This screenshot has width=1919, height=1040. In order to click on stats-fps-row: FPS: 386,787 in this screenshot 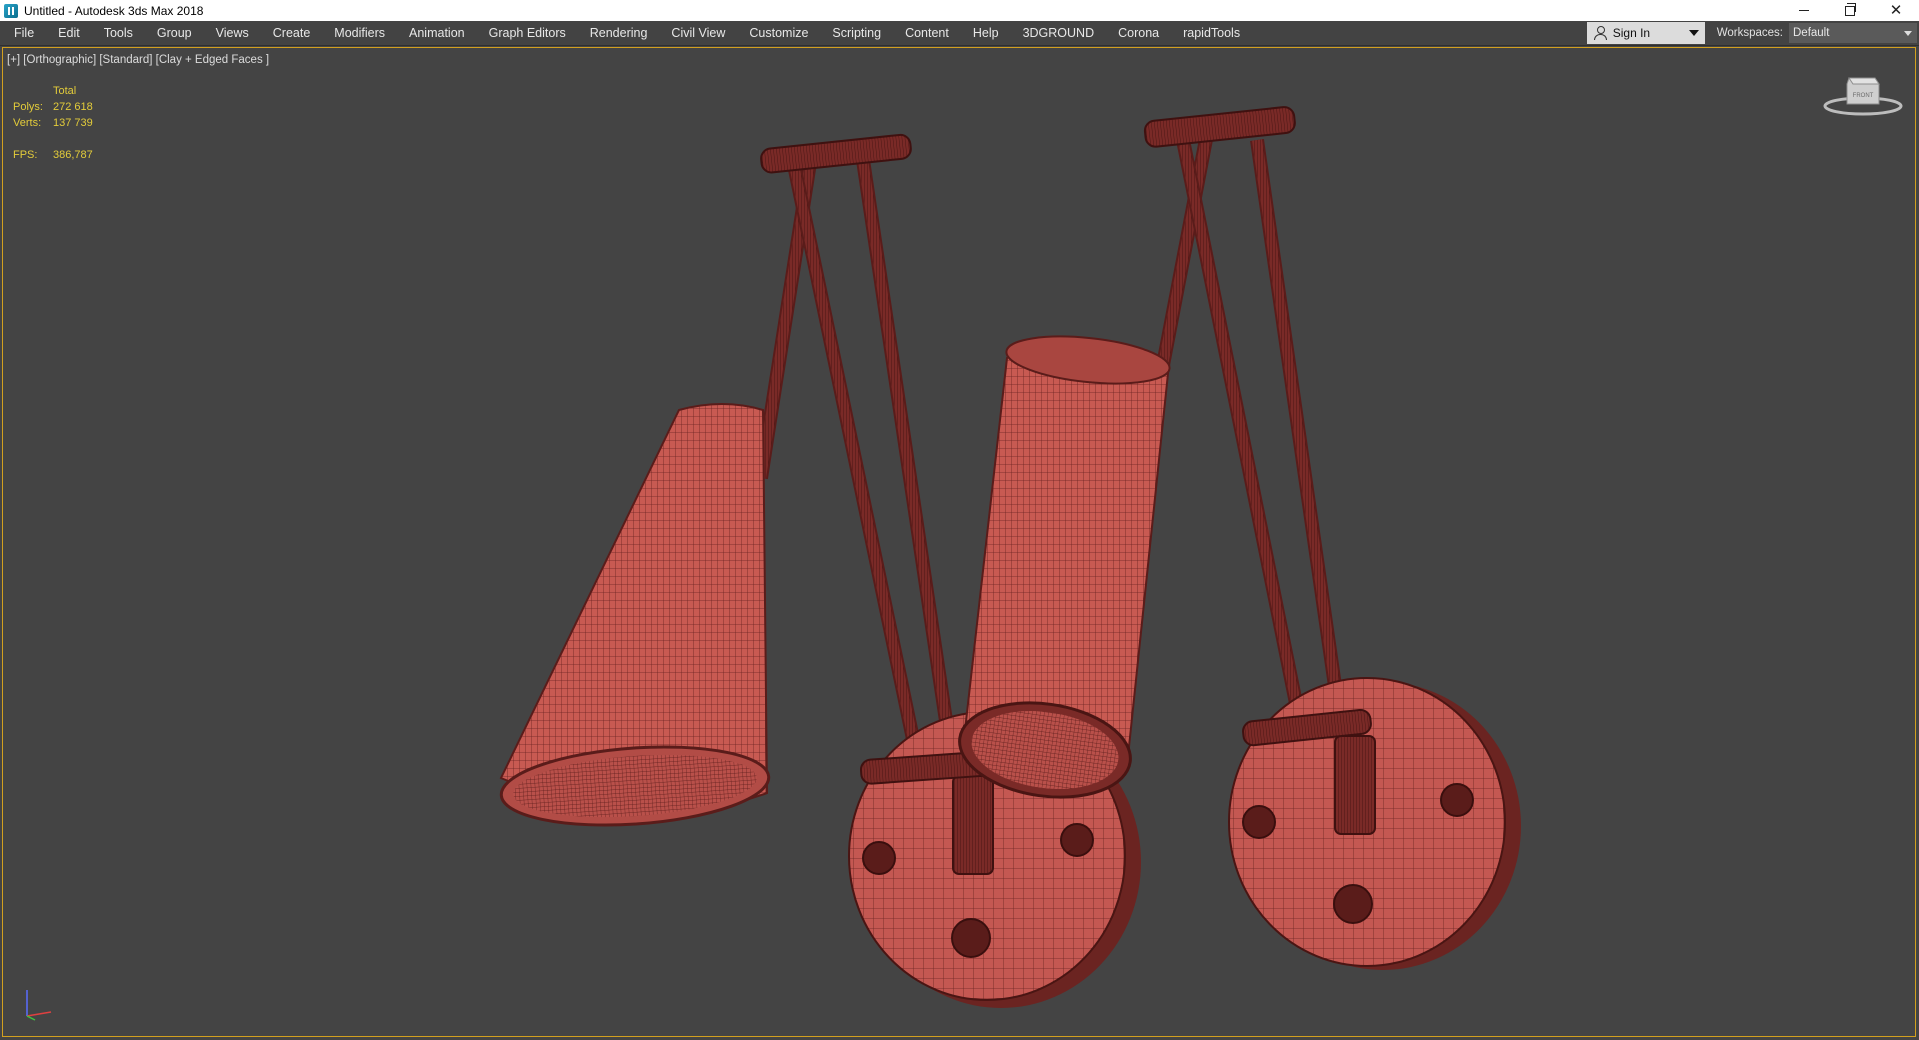, I will do `click(53, 155)`.